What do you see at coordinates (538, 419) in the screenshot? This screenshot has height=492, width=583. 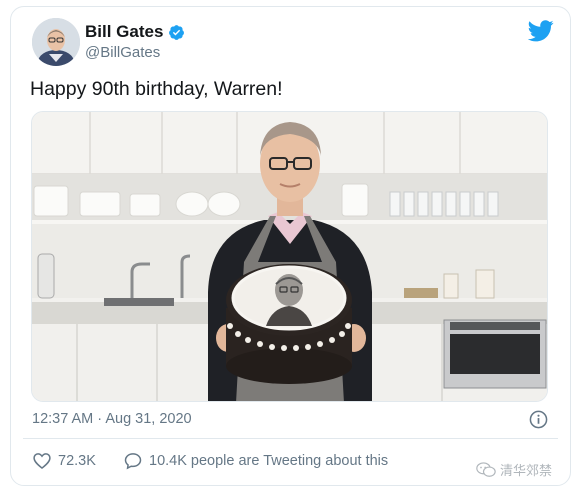 I see `info-icon` at bounding box center [538, 419].